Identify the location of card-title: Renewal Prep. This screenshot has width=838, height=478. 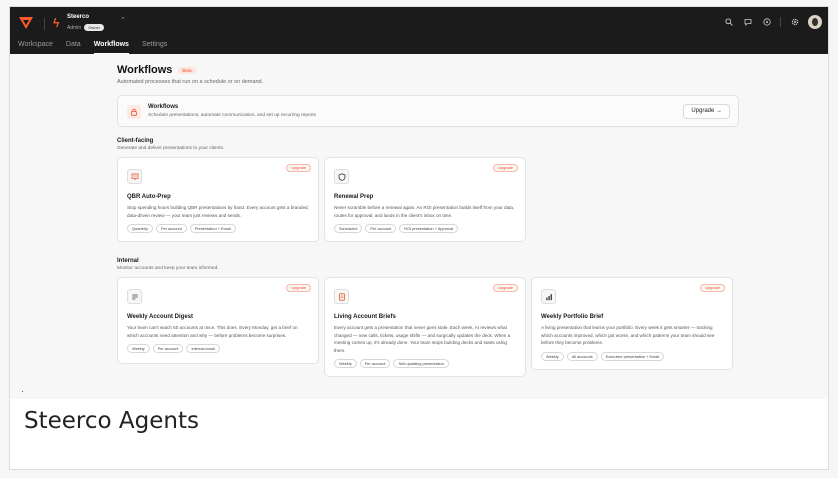
(354, 197).